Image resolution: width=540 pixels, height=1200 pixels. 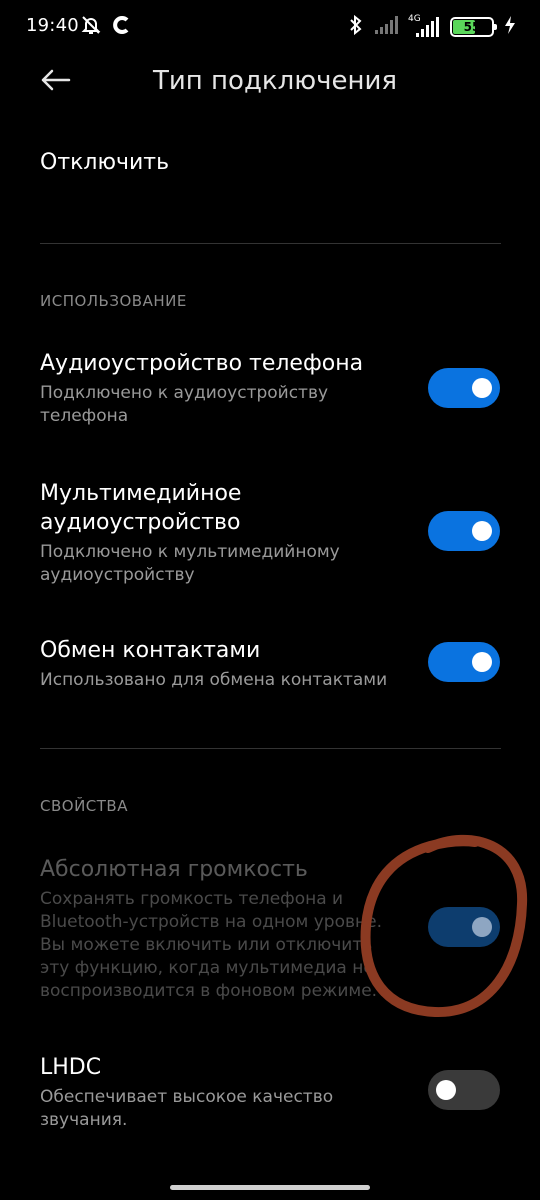 I want to click on setting-desc: Обеспечивает высокое качество звучания., so click(x=187, y=1108).